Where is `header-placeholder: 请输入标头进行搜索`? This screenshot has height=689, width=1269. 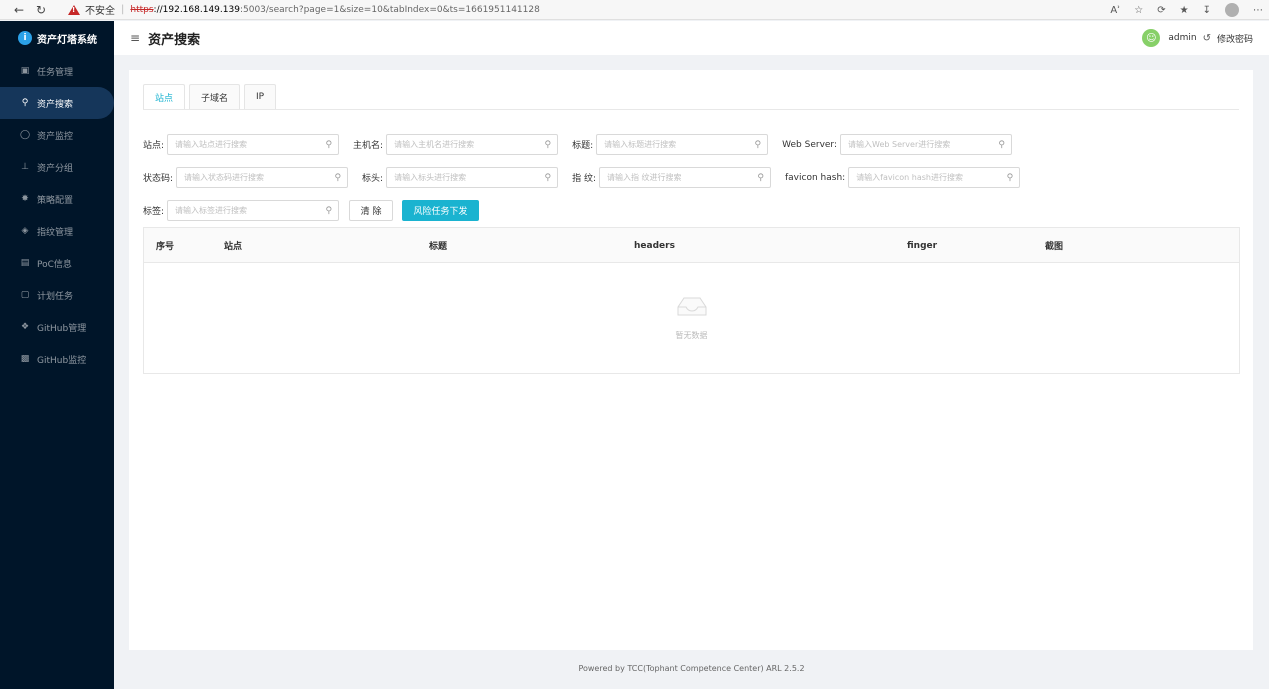 header-placeholder: 请输入标头进行搜索 is located at coordinates (430, 177).